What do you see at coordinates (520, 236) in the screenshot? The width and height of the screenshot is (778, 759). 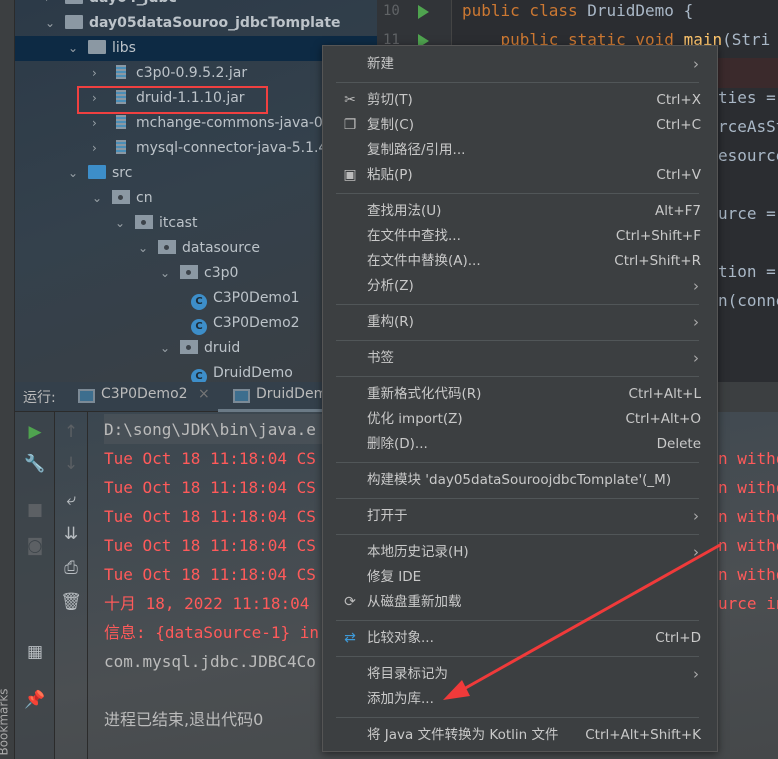 I see `menu-item: 在文件中查找... Ctrl+Shift+F` at bounding box center [520, 236].